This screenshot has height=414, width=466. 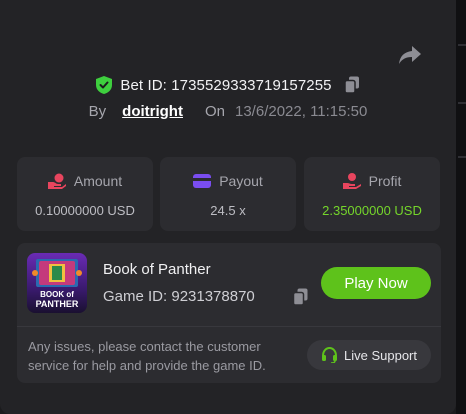 I want to click on thumbnail-text-top: BOOK of, so click(x=57, y=294).